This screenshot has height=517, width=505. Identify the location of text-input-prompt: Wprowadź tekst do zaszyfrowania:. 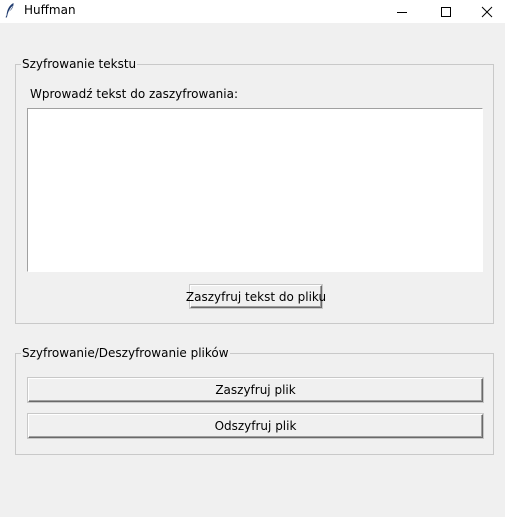
(134, 94).